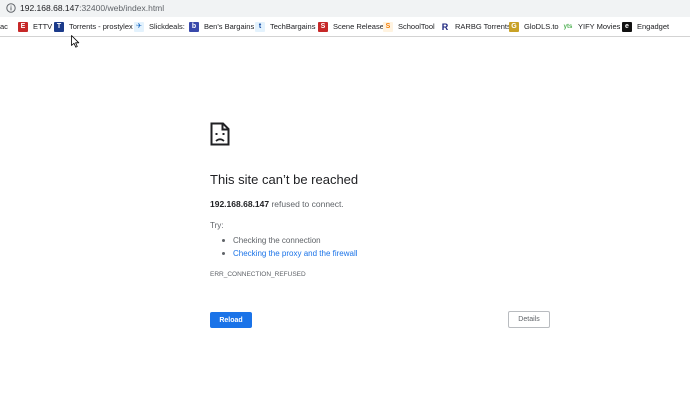  I want to click on techbargains-icon: t, so click(260, 26).